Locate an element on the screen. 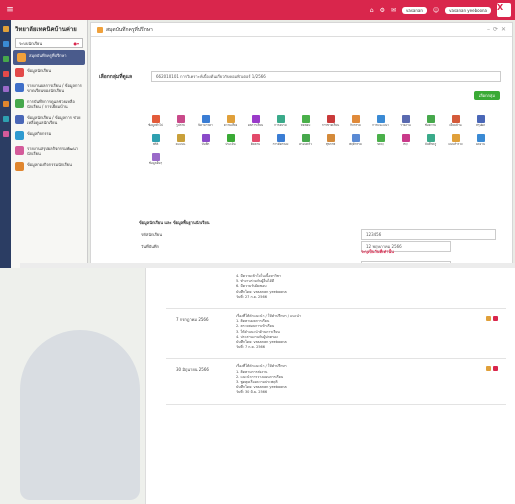 The width and height of the screenshot is (515, 504). entry-line: วันที่: 7 ก.ค. 2566 is located at coordinates (251, 347).